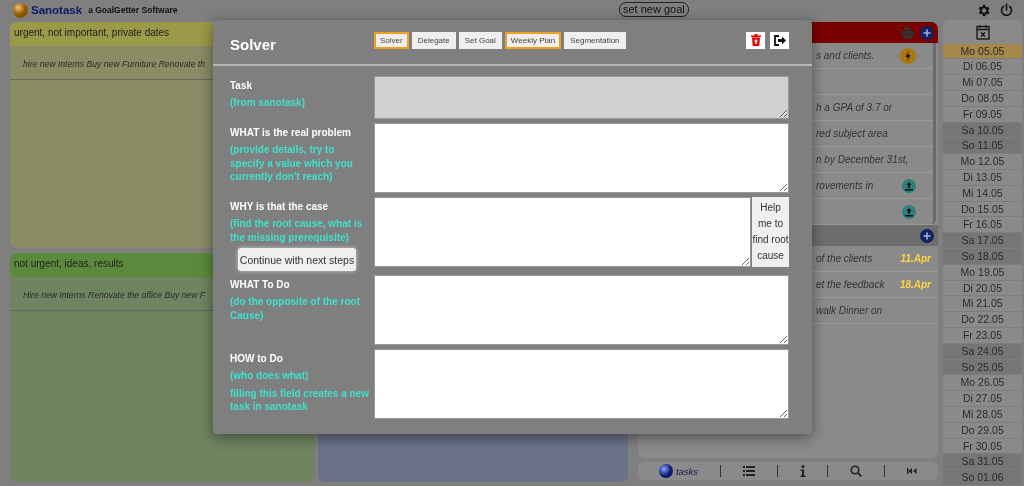  Describe the element at coordinates (982, 430) in the screenshot. I see `calendar-day: Do 29.05` at that location.